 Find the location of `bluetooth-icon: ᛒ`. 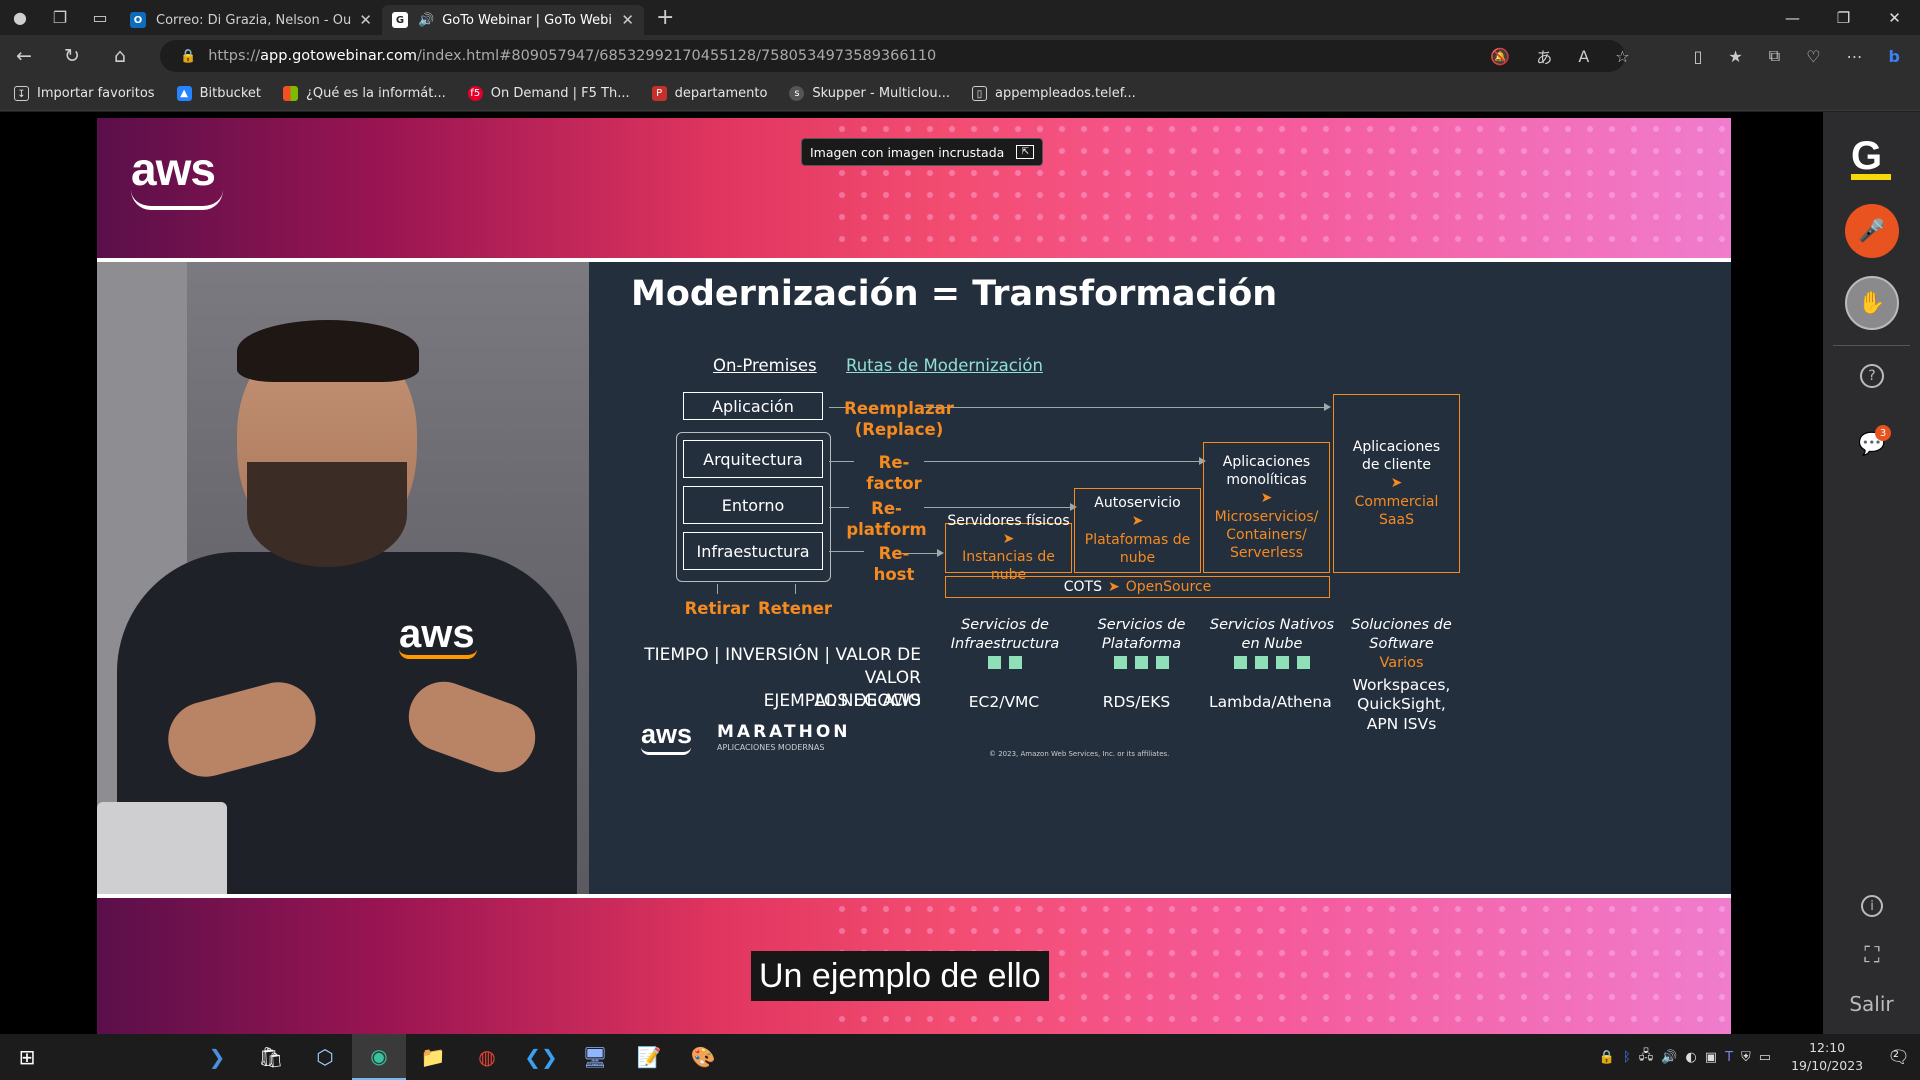

bluetooth-icon: ᛒ is located at coordinates (1627, 1057).